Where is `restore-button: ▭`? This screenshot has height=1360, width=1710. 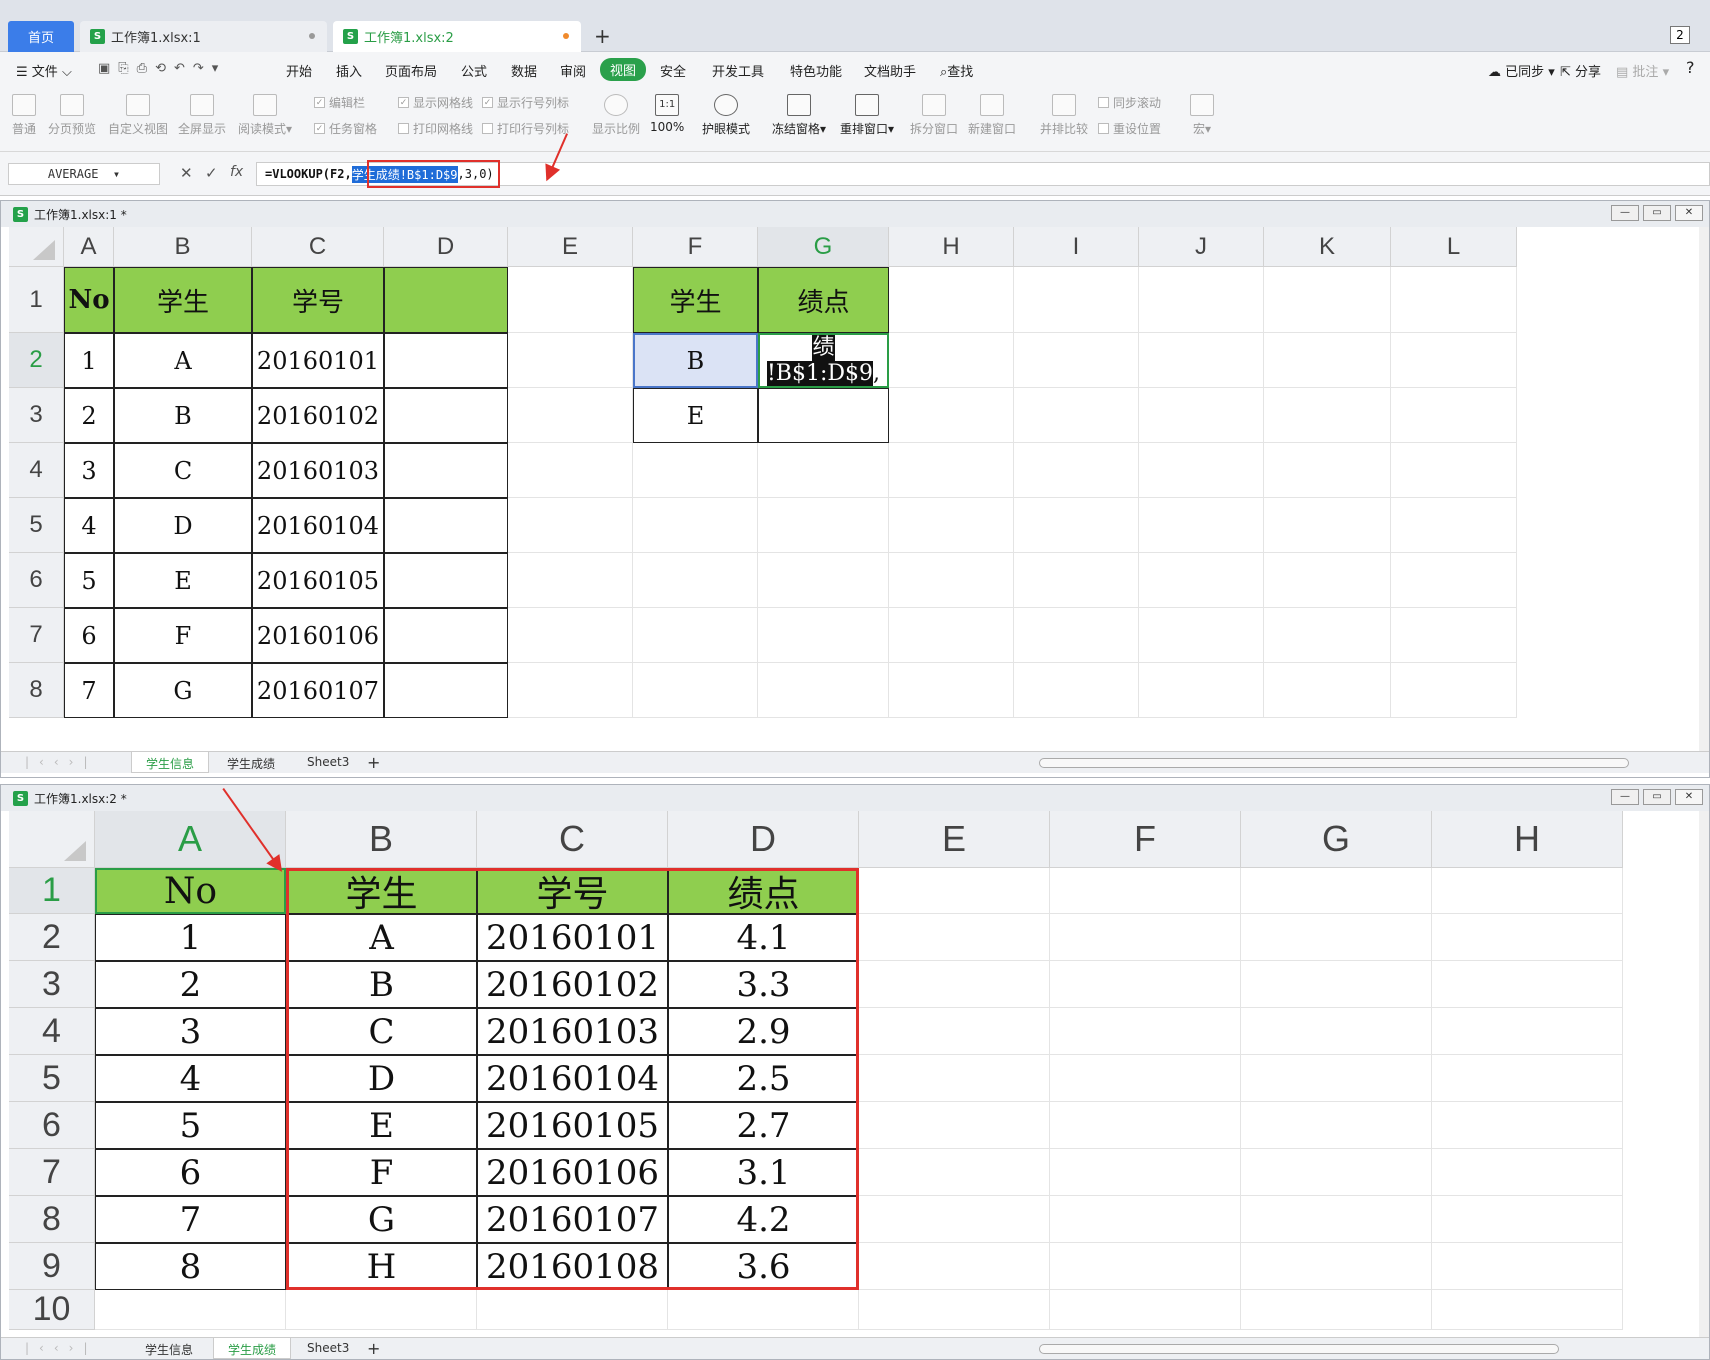
restore-button: ▭ is located at coordinates (1657, 797).